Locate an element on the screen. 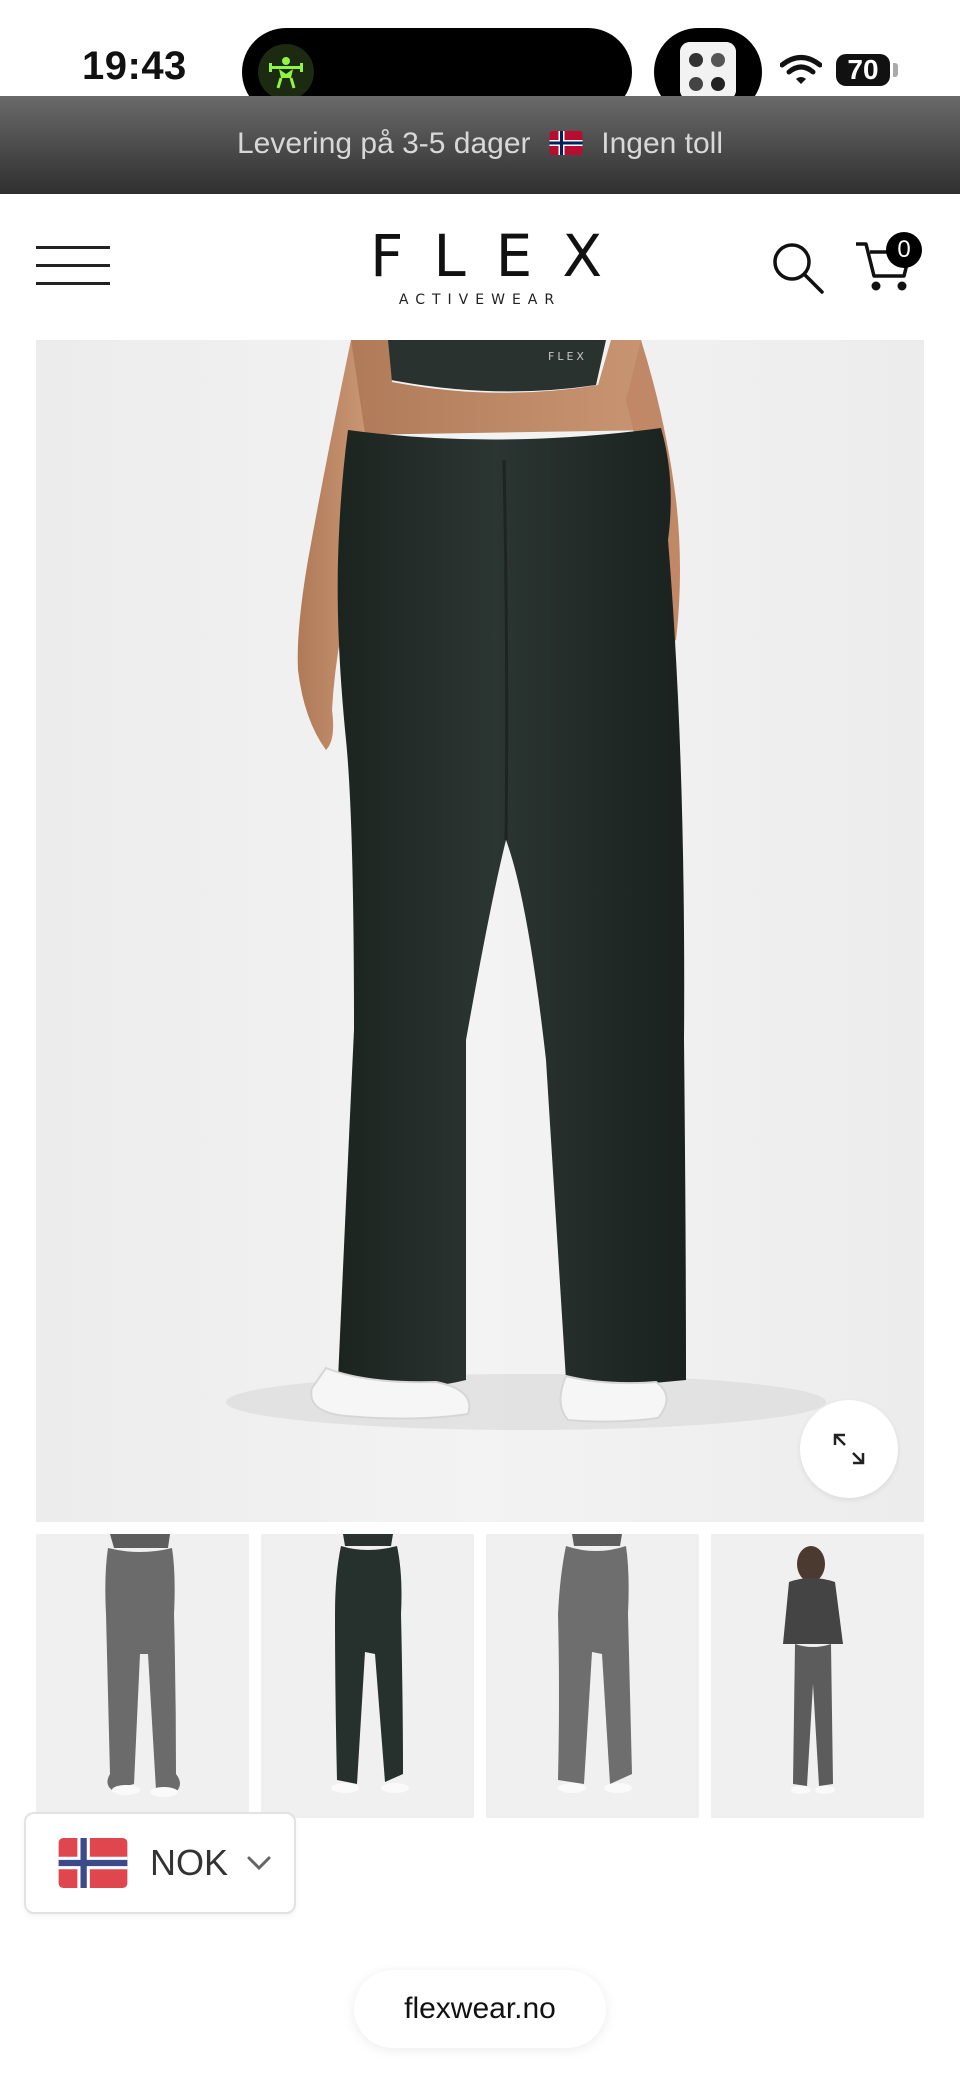  cart-count-badge: 0 is located at coordinates (904, 250).